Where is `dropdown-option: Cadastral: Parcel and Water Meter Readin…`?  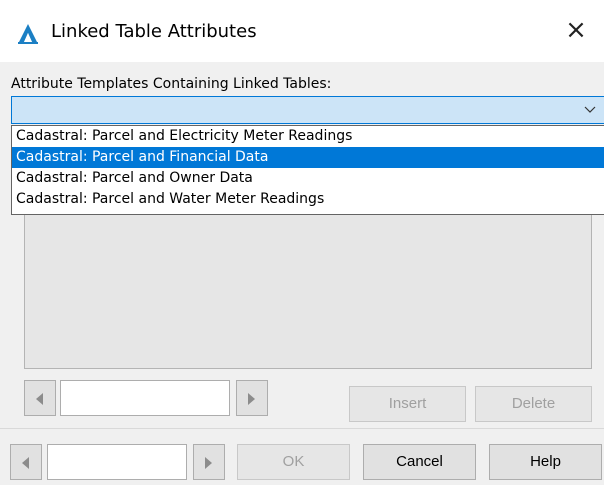 dropdown-option: Cadastral: Parcel and Water Meter Readin… is located at coordinates (308, 199).